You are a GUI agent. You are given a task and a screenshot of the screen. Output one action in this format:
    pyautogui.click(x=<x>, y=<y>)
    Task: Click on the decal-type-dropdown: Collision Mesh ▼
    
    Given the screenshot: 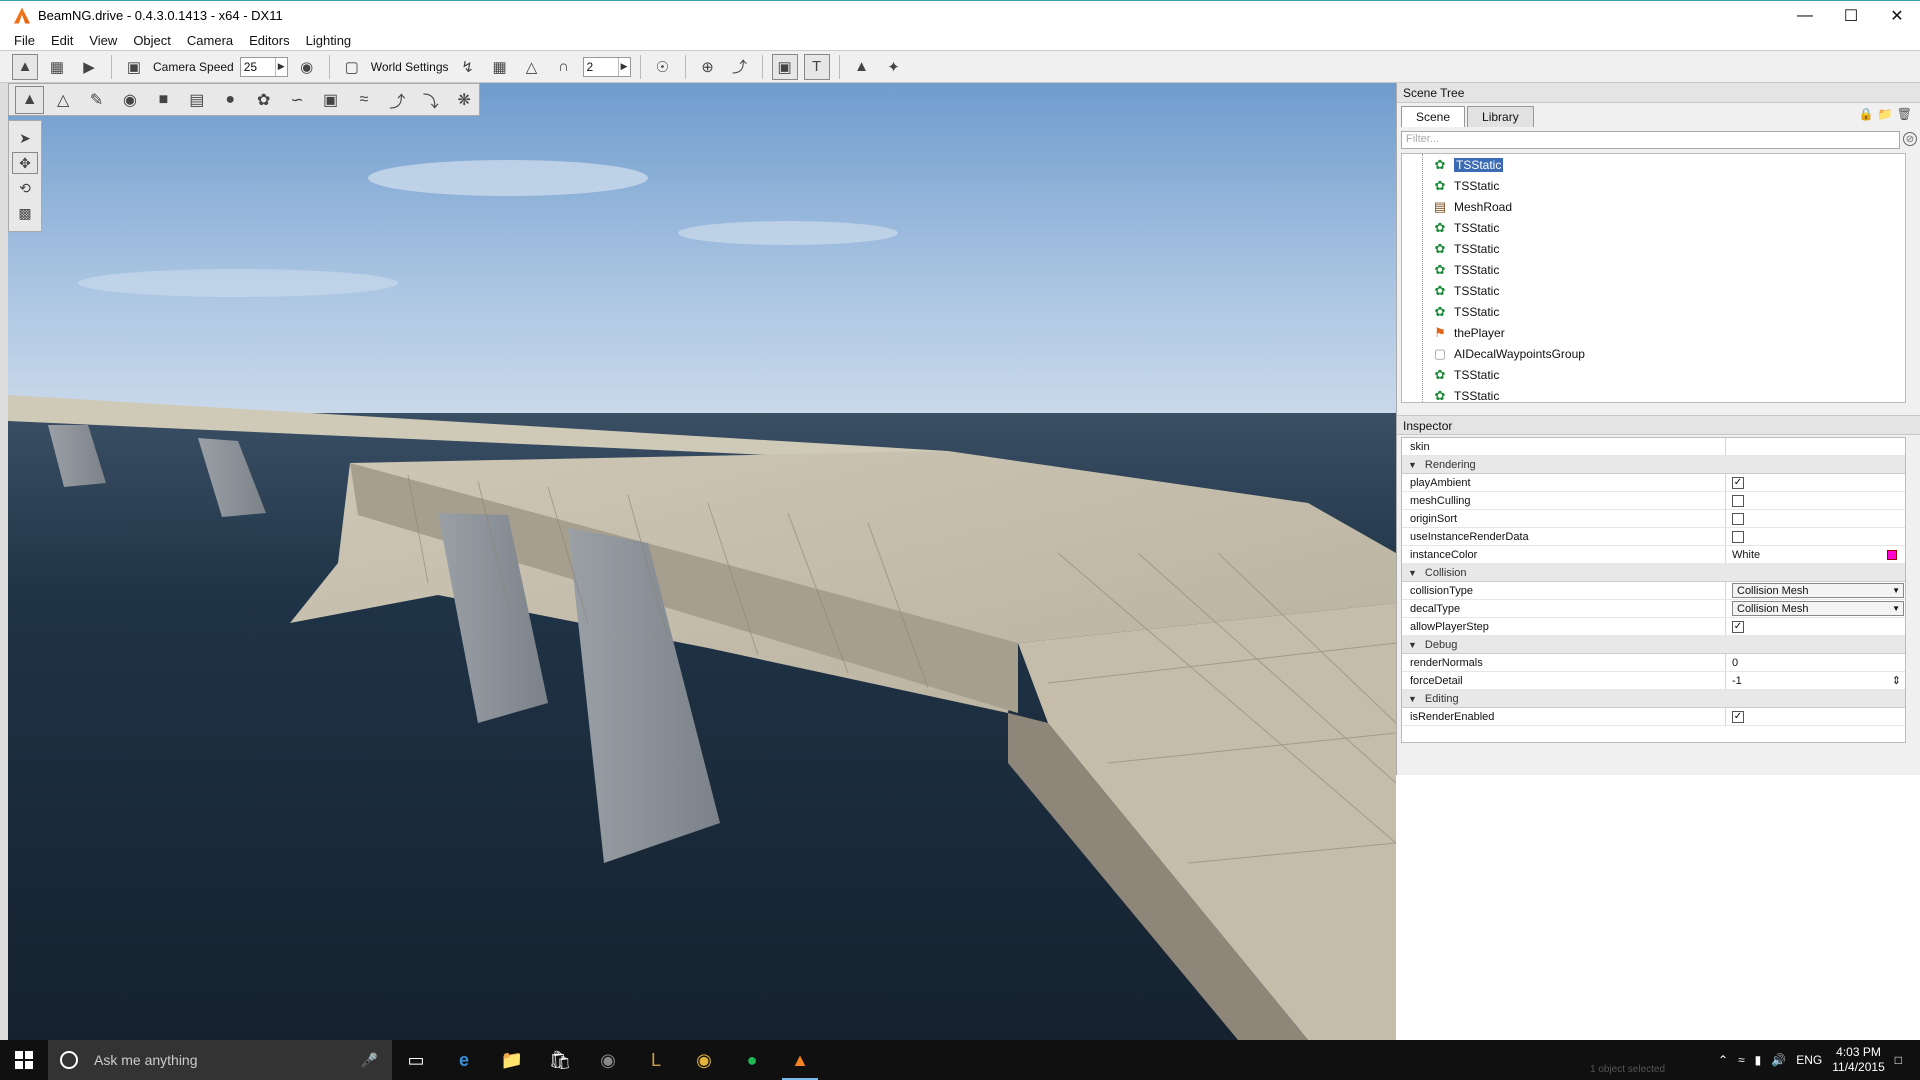 What is the action you would take?
    pyautogui.click(x=1818, y=608)
    